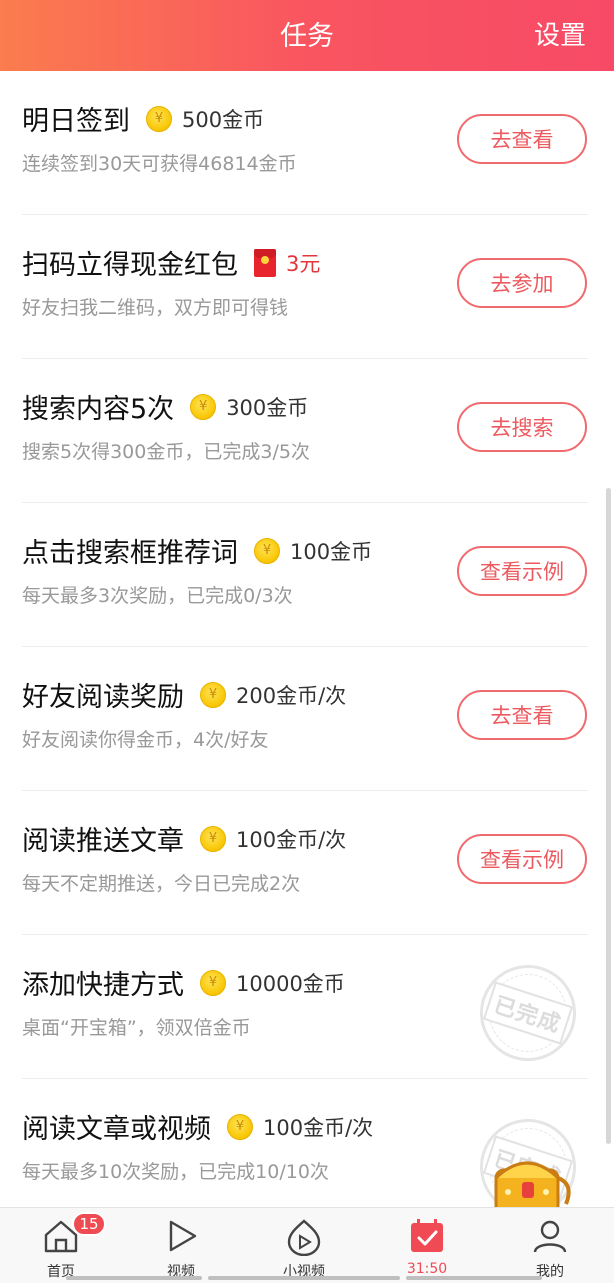 The image size is (614, 1283). I want to click on tab-profile: 我的, so click(550, 1245).